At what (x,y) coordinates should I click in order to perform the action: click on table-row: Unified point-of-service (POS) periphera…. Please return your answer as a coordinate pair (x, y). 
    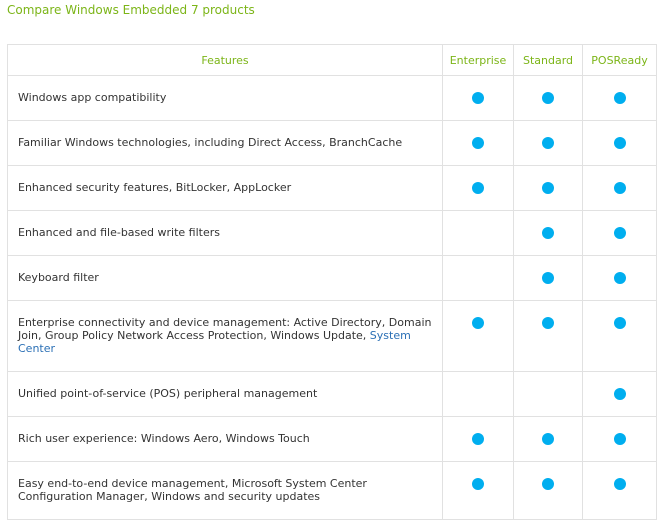
    Looking at the image, I should click on (332, 394).